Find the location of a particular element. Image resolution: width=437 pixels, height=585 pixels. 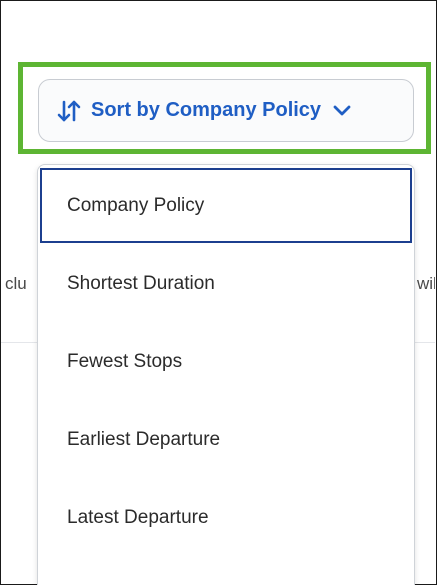

menu-item-earliest-departure: Earliest Departure is located at coordinates (226, 439).